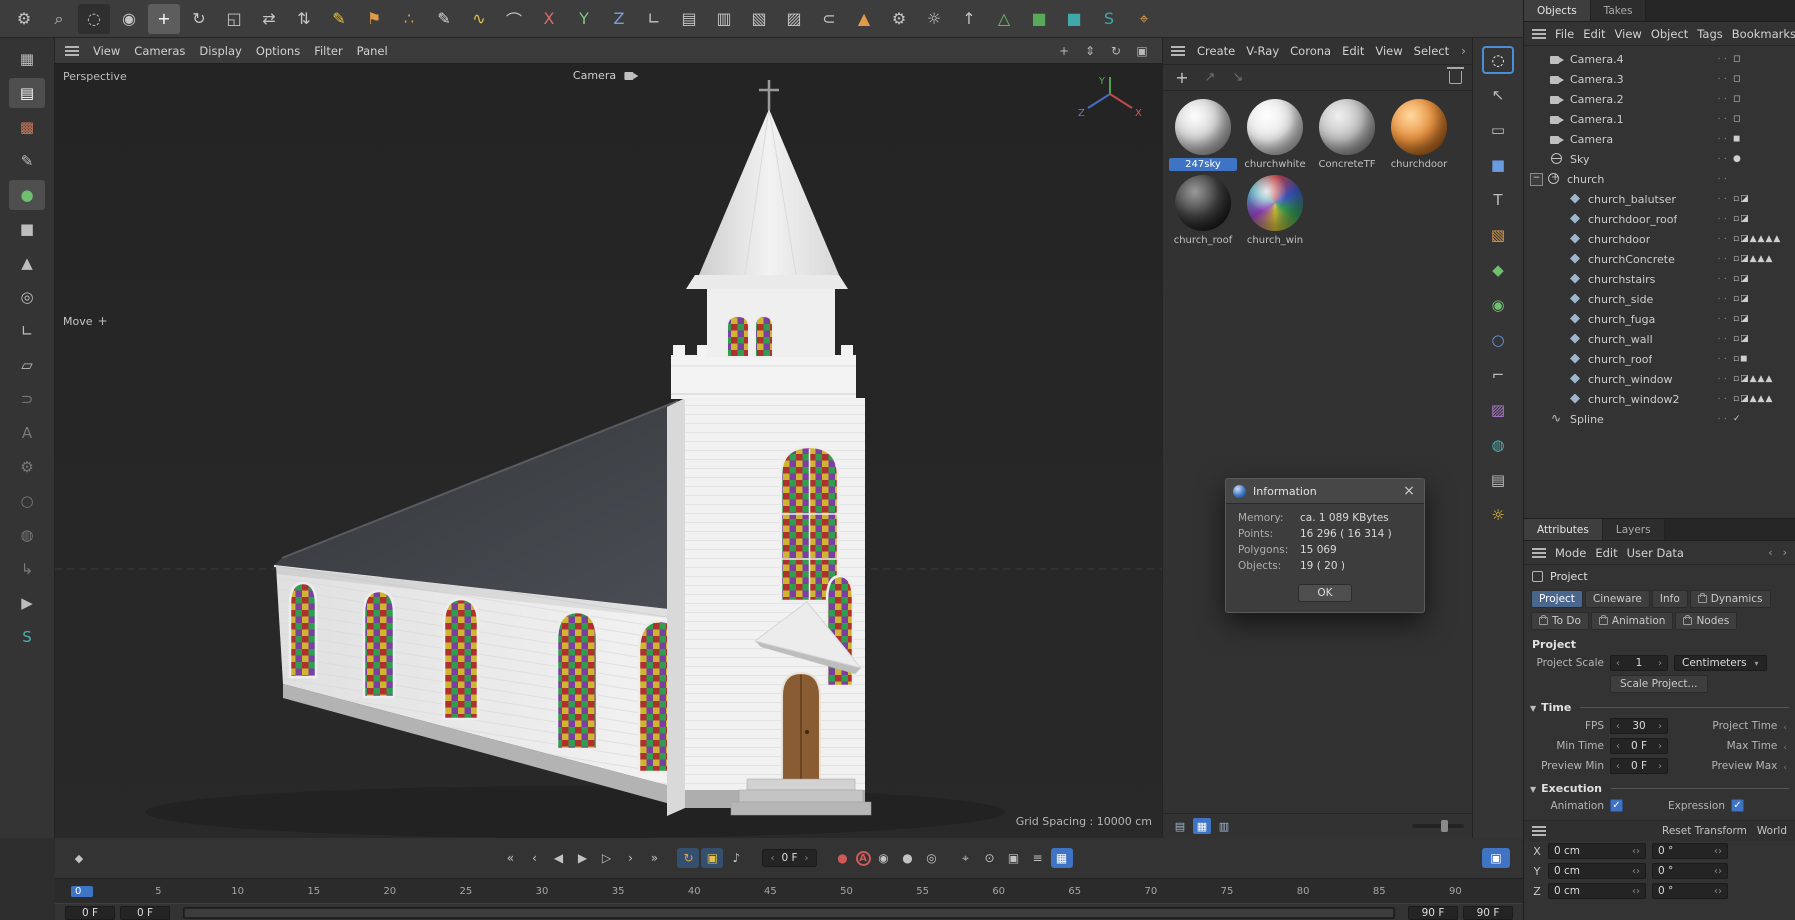 Image resolution: width=1795 pixels, height=920 pixels. Describe the element at coordinates (479, 19) in the screenshot. I see `spline-smooth-tool: ∿` at that location.